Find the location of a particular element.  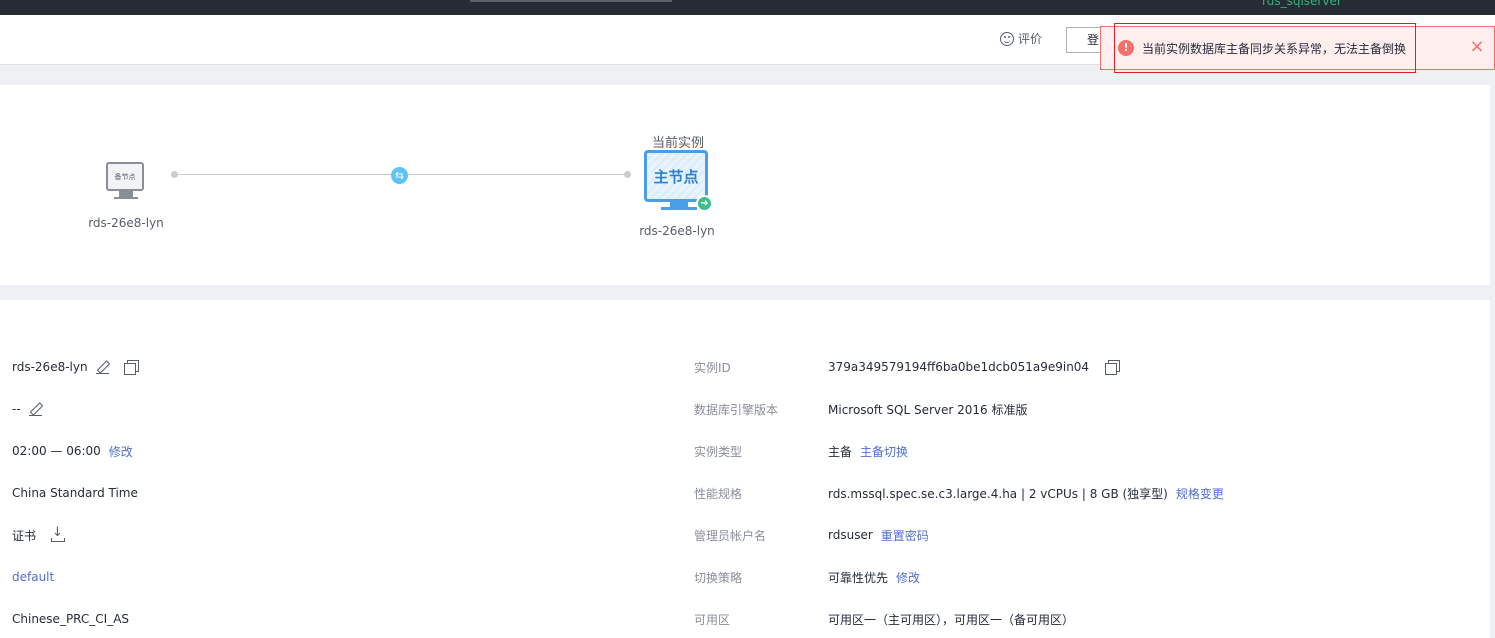

annotation-highlight-box is located at coordinates (1265, 48).